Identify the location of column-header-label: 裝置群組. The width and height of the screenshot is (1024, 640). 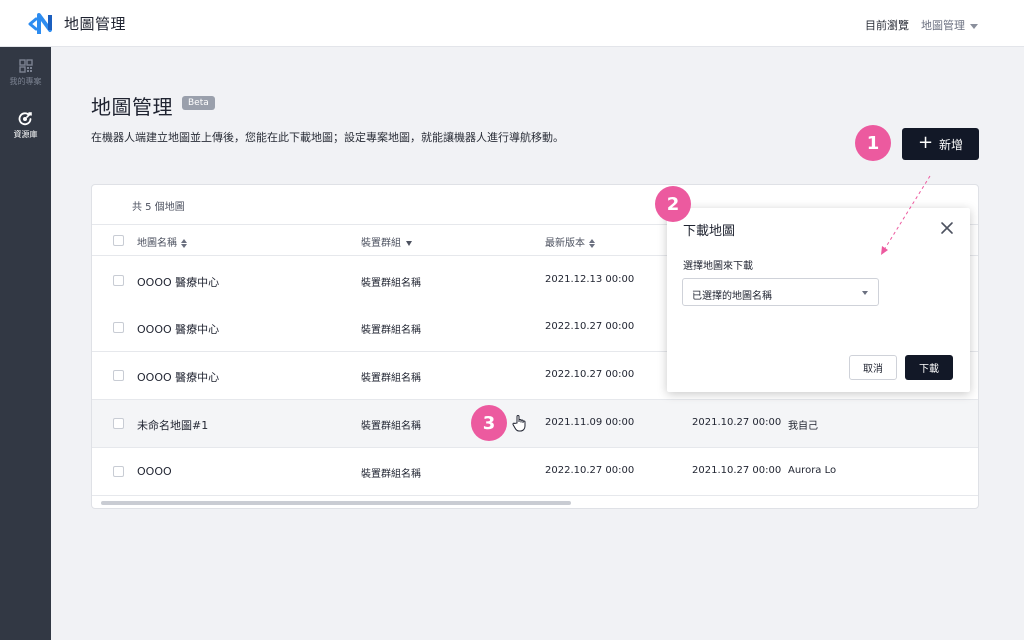
(381, 243).